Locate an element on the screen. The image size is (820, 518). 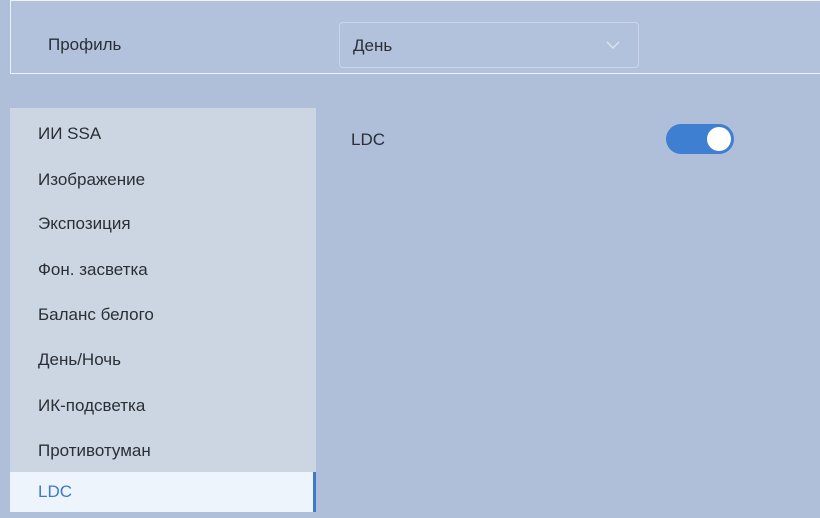
profile-select-value: День is located at coordinates (373, 45).